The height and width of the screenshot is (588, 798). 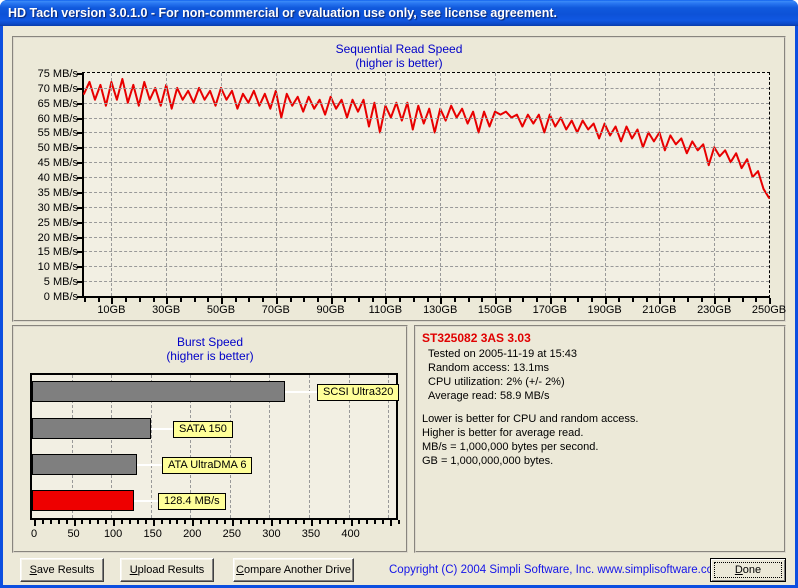 What do you see at coordinates (221, 310) in the screenshot?
I see `x-tick-label: 50GB` at bounding box center [221, 310].